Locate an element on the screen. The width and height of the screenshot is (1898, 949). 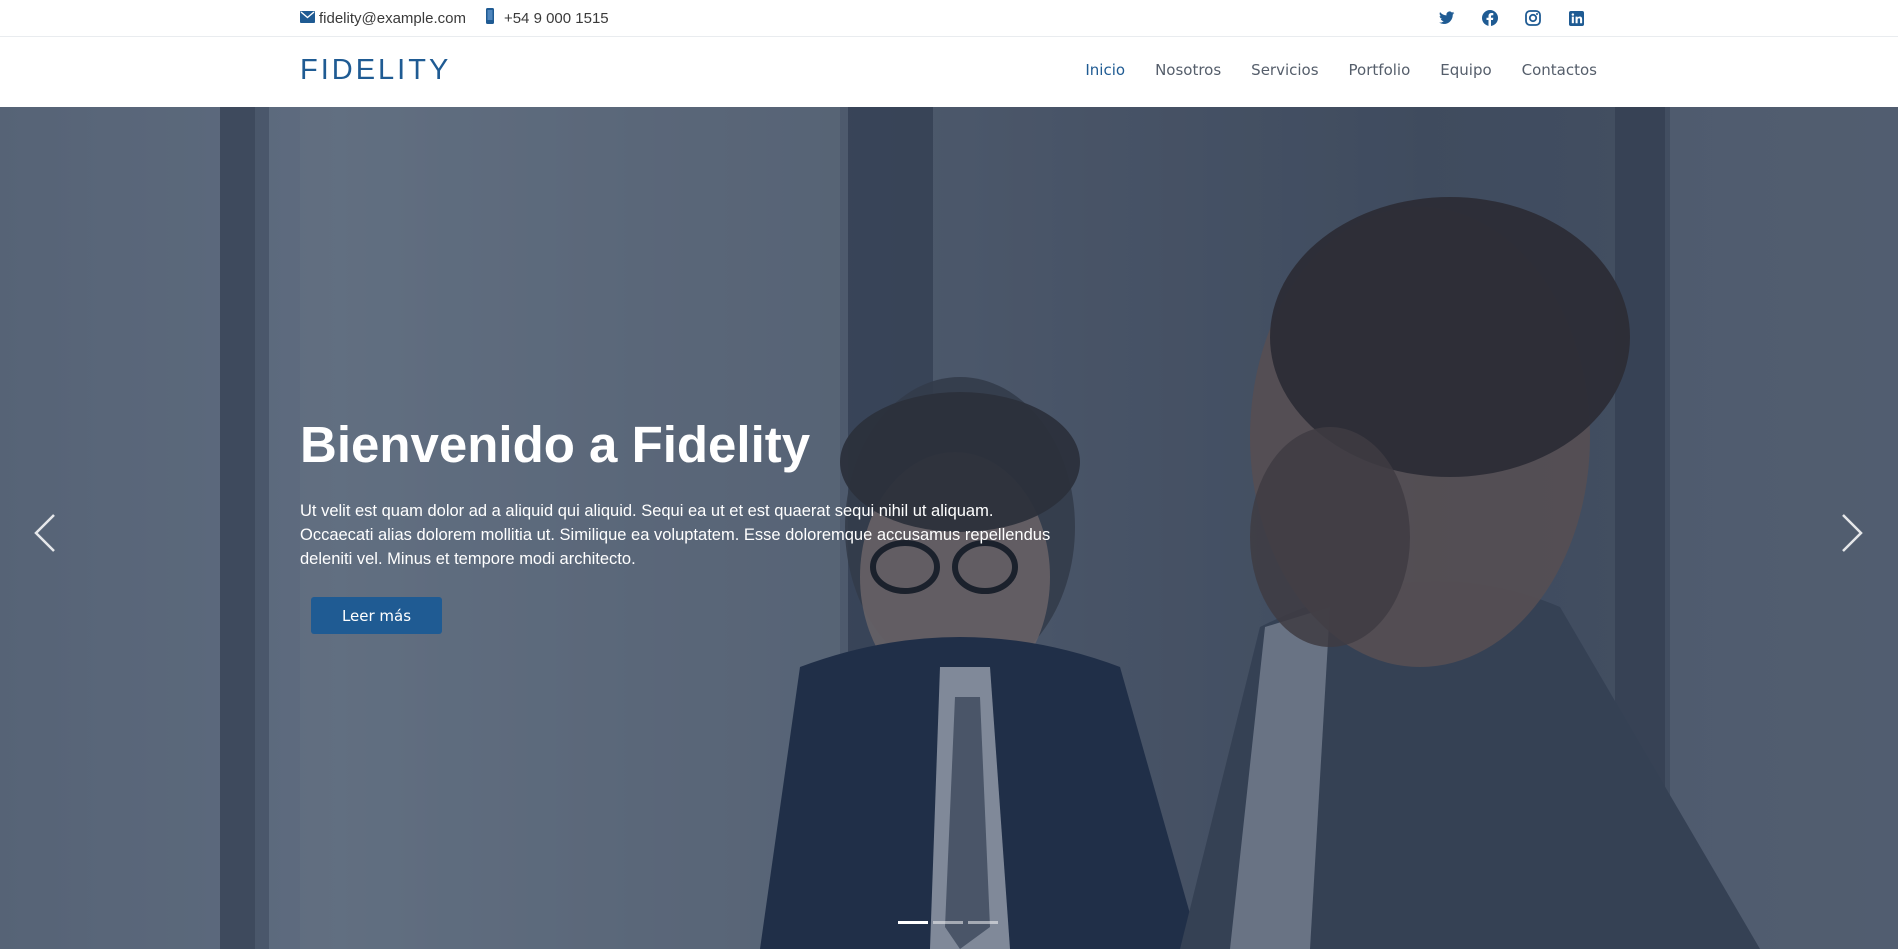
nav-nosotros: Nosotros is located at coordinates (1188, 70).